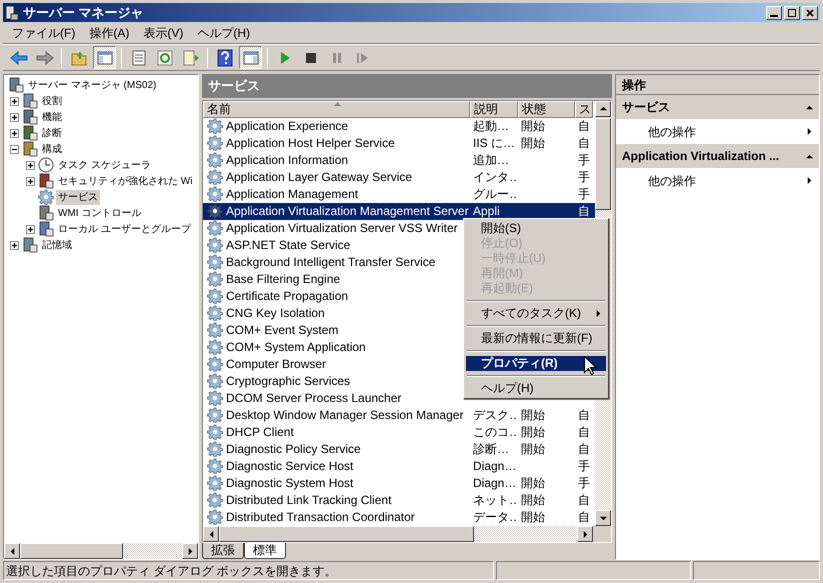  What do you see at coordinates (399, 160) in the screenshot?
I see `table-row: Application Information 追加… 手` at bounding box center [399, 160].